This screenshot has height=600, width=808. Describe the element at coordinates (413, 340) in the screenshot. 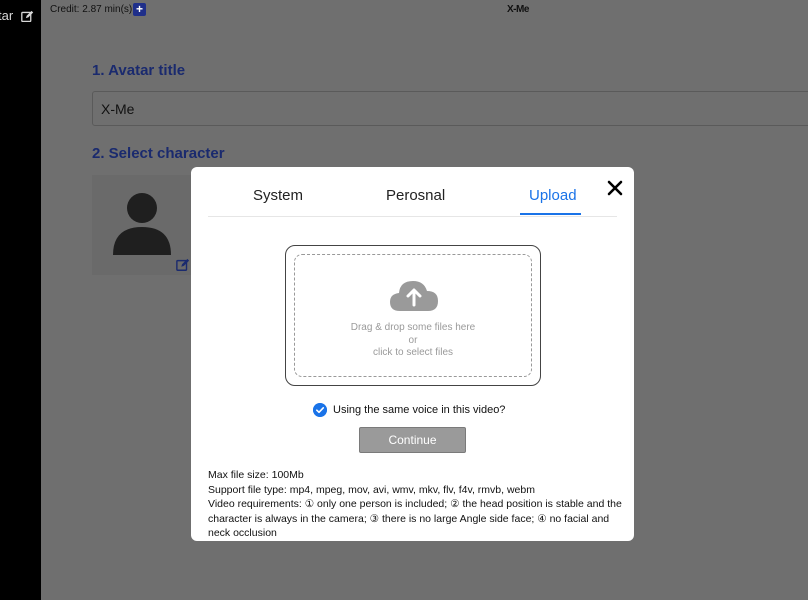

I see `dropzone-text-or: or` at that location.